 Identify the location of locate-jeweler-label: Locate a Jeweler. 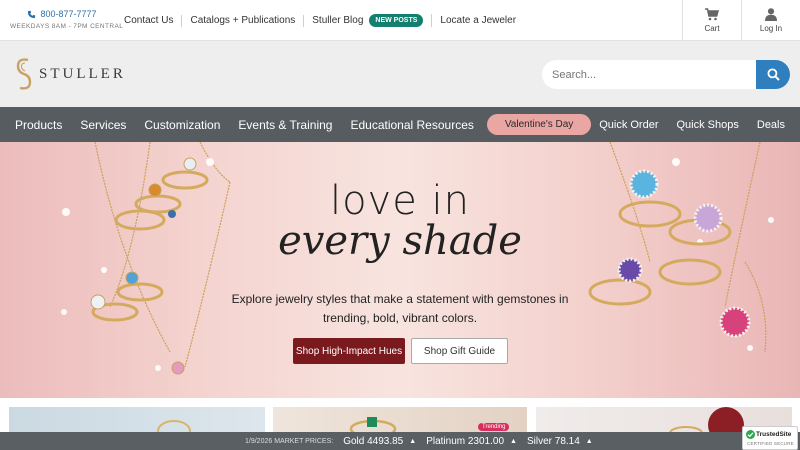
(478, 20).